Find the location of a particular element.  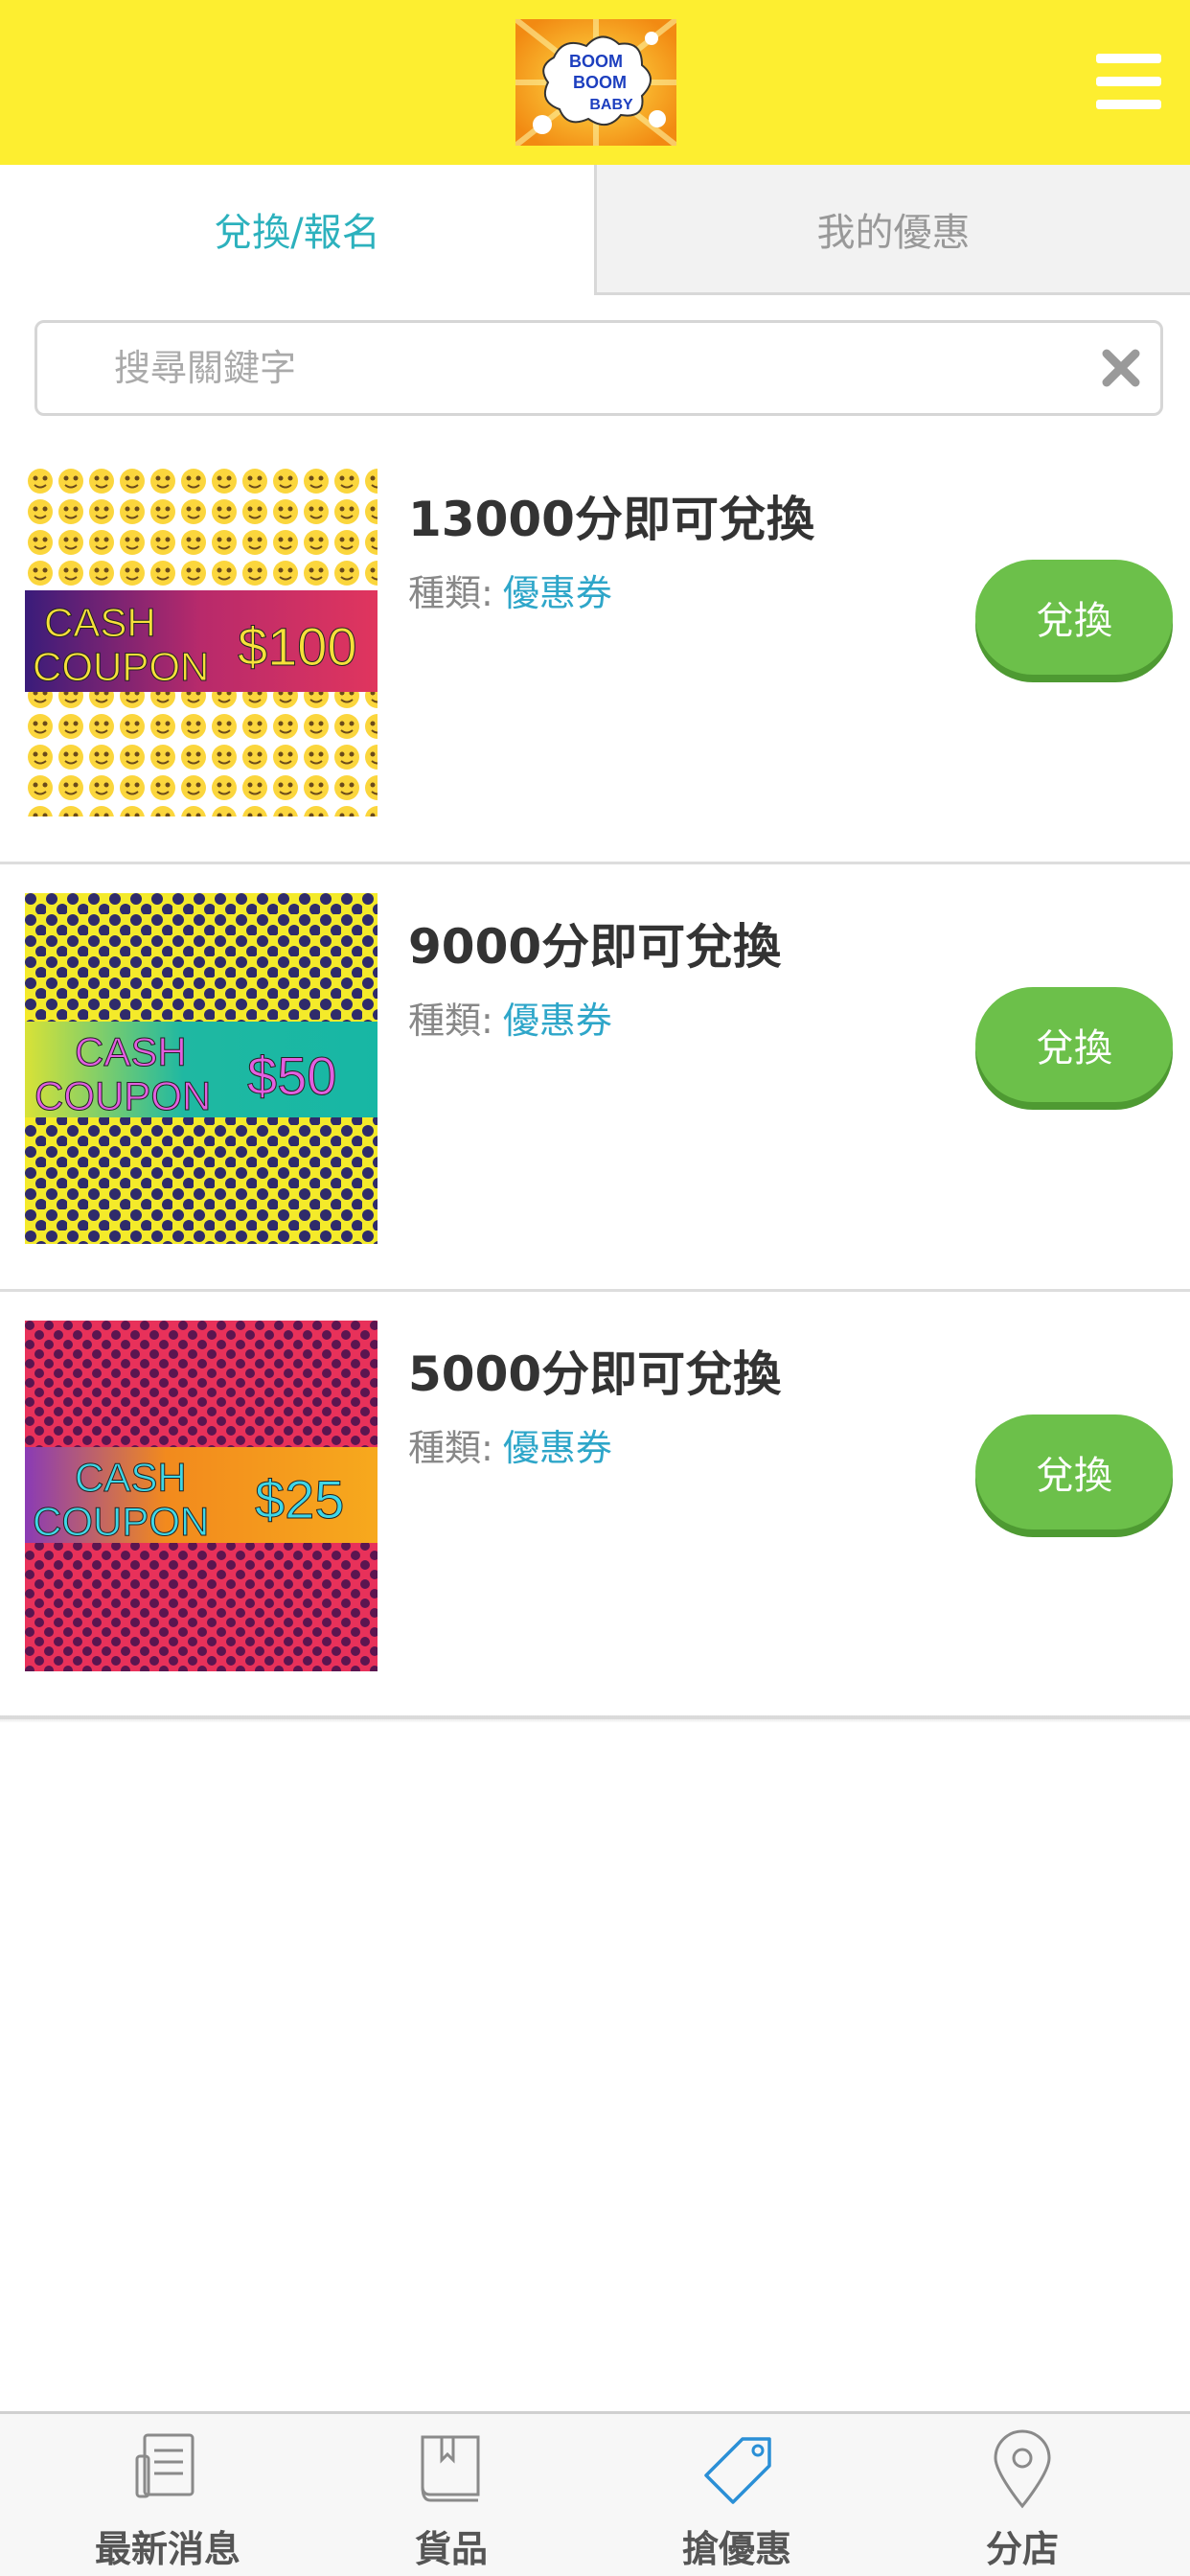

list-bottom-shadow is located at coordinates (595, 1719).